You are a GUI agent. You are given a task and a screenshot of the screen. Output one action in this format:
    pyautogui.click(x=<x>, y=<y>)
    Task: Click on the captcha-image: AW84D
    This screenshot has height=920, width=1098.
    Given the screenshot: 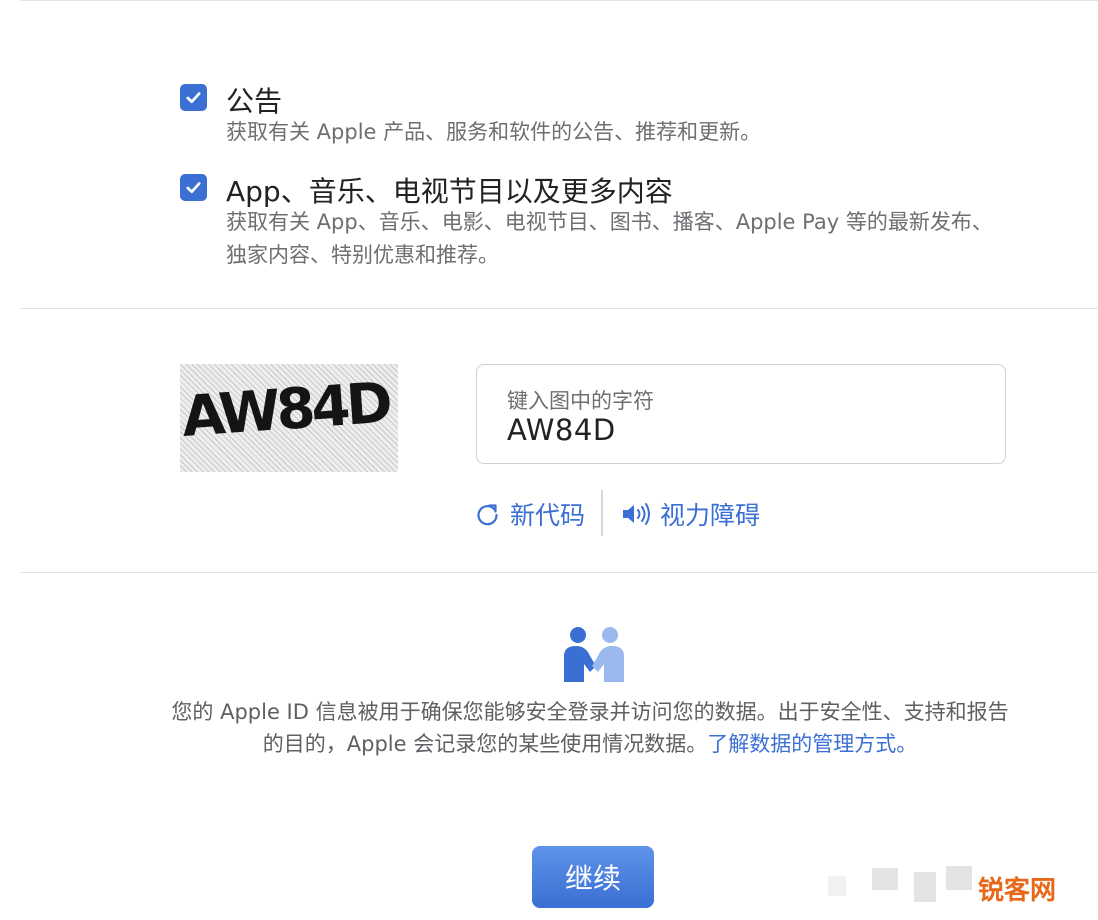 What is the action you would take?
    pyautogui.click(x=289, y=418)
    